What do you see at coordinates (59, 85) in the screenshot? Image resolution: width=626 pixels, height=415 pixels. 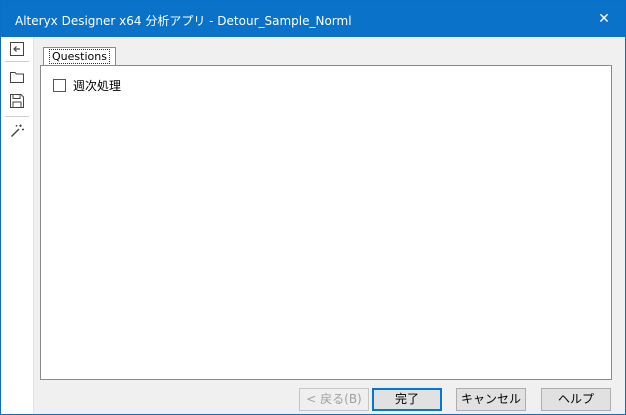 I see `weekly-process-checkbox` at bounding box center [59, 85].